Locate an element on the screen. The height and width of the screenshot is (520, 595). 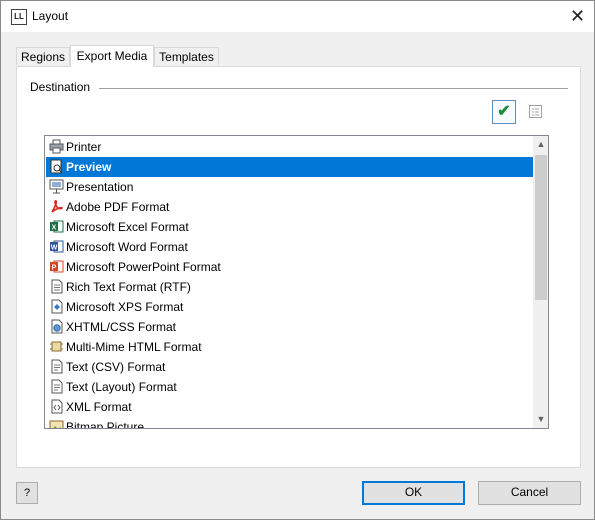
list-item-preview: Preview is located at coordinates (289, 167).